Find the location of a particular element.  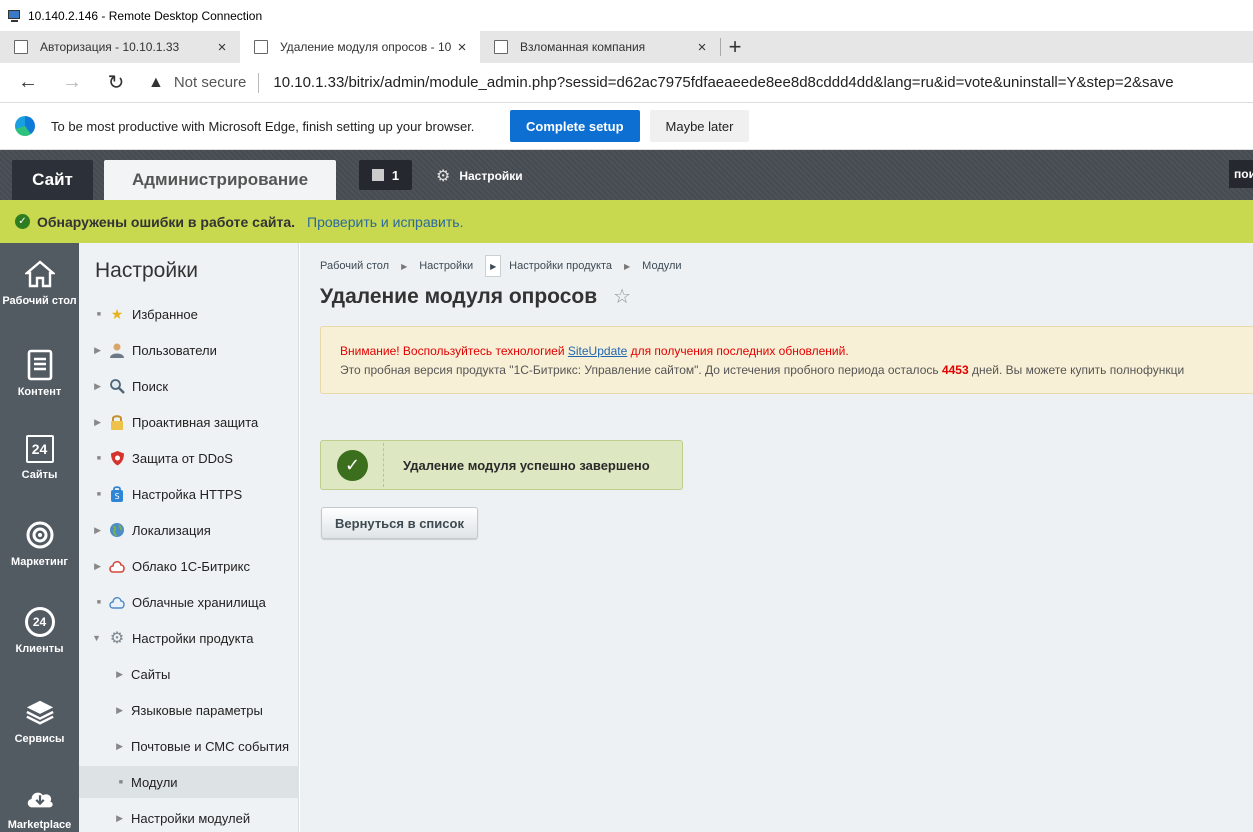

url-separator is located at coordinates (259, 82).